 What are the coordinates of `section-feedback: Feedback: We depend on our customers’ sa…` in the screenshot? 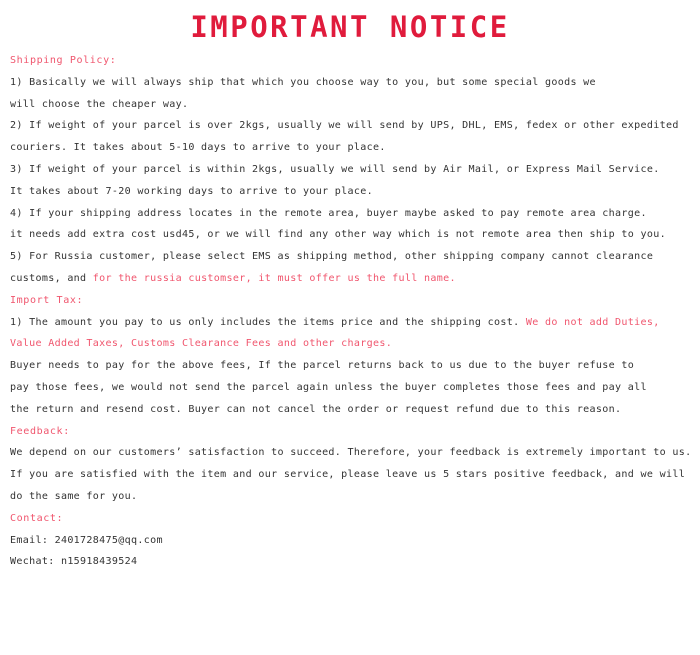 It's located at (351, 464).